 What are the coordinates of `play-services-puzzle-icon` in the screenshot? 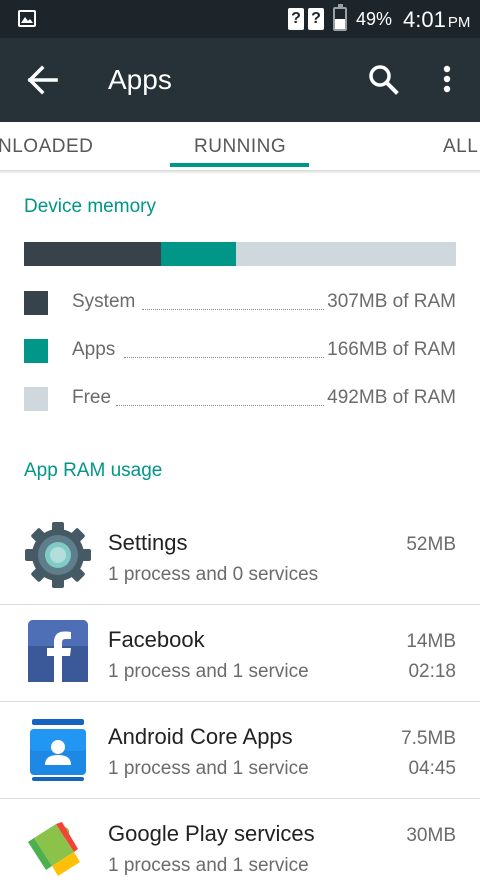 It's located at (58, 846).